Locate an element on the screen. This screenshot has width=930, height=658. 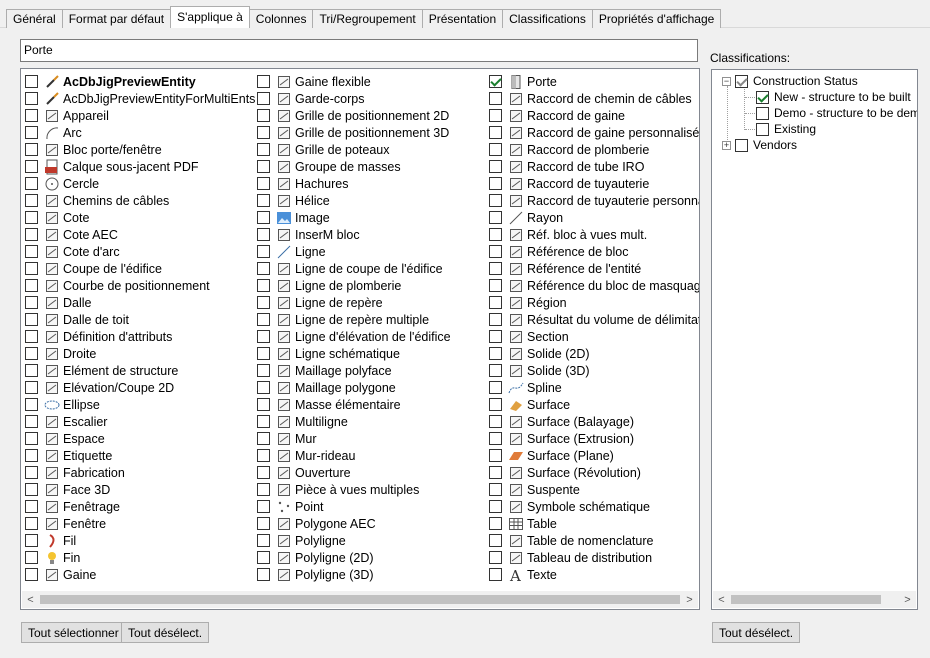
list-item: Cote d'arc is located at coordinates (140, 251).